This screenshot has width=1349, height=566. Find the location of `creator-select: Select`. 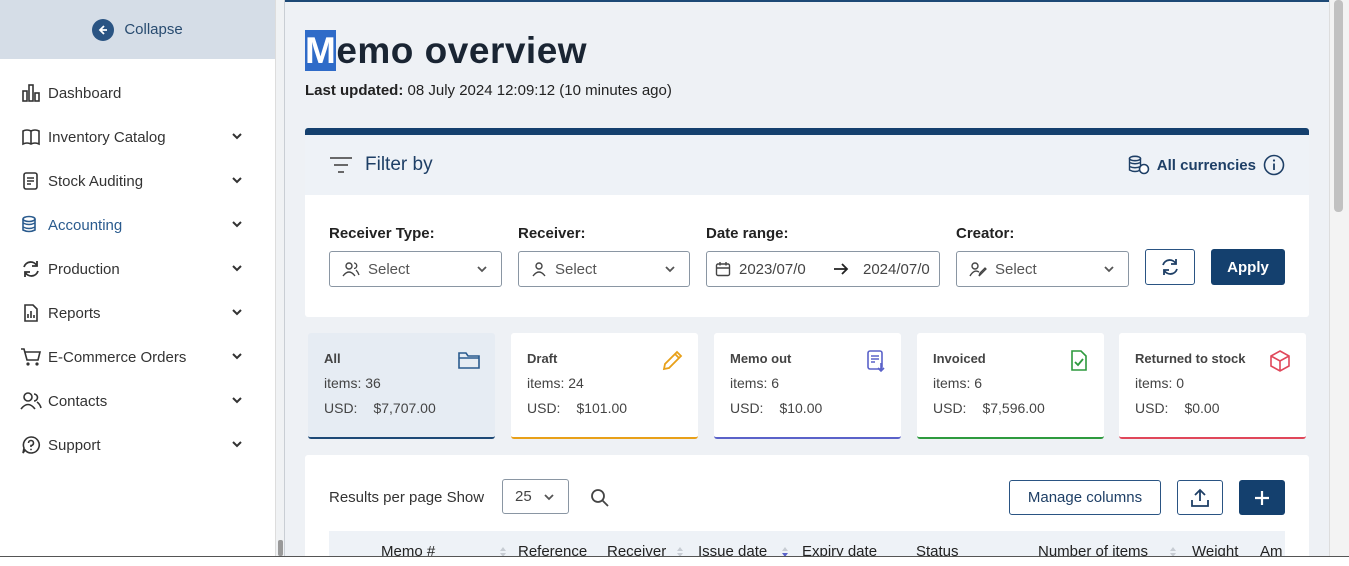

creator-select: Select is located at coordinates (1042, 269).